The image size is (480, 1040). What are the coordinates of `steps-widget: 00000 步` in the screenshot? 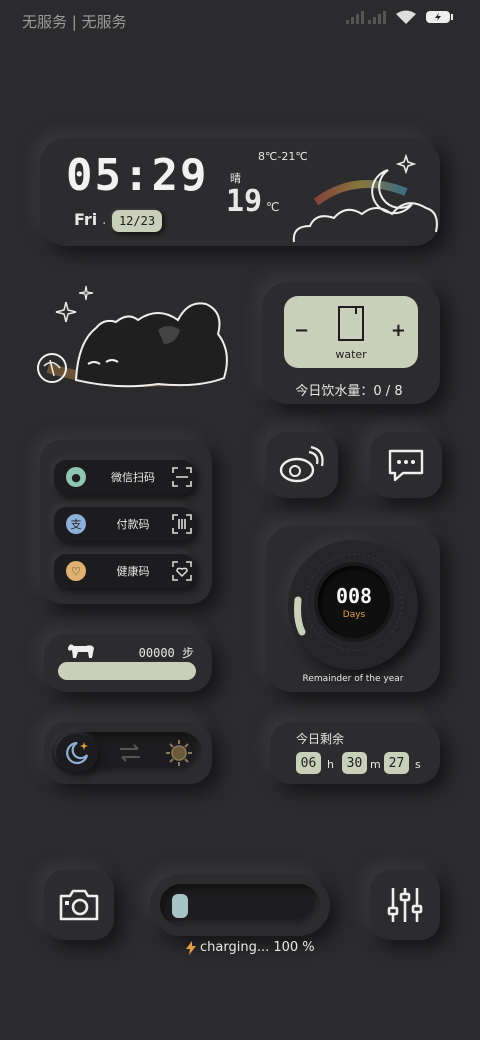 It's located at (128, 663).